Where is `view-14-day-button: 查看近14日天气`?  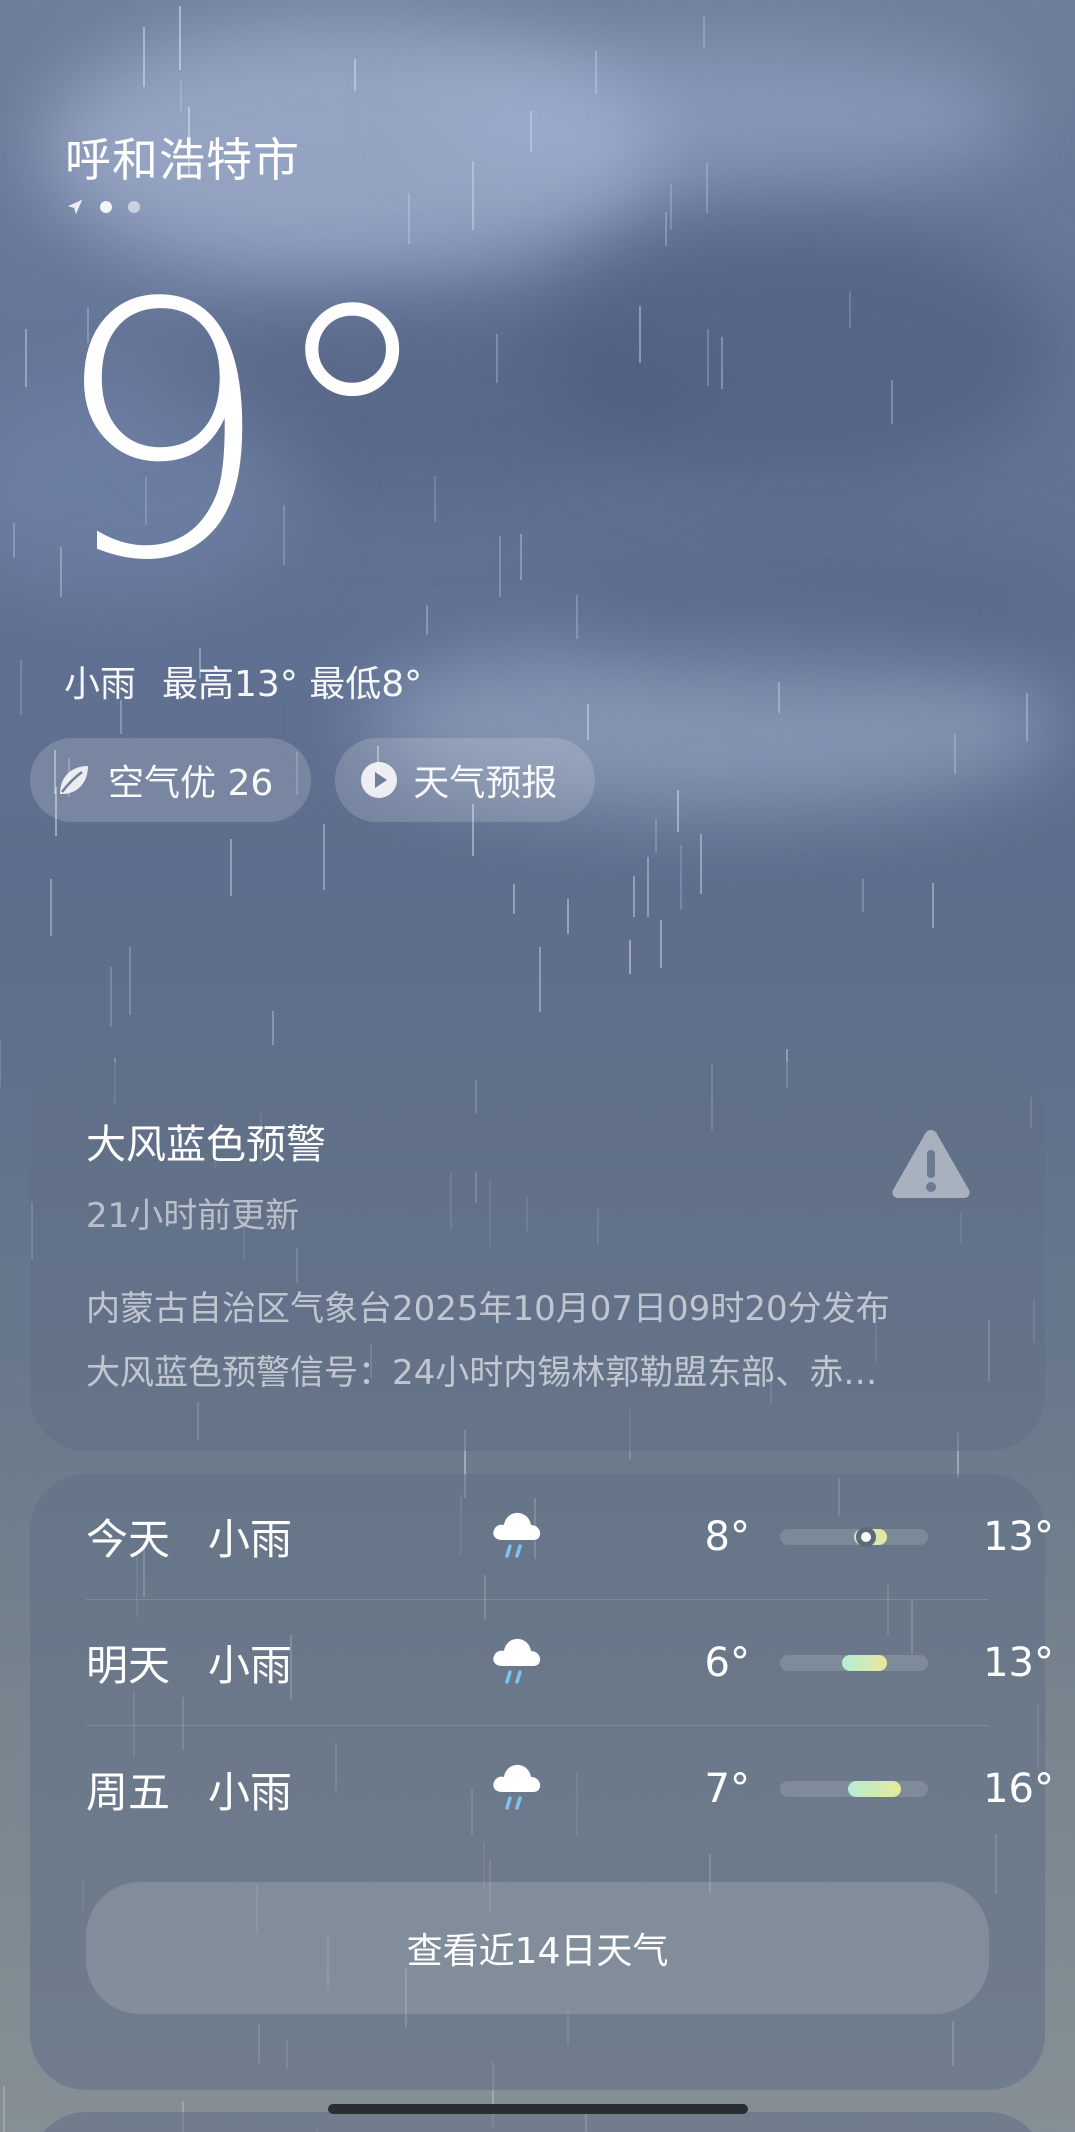
view-14-day-button: 查看近14日天气 is located at coordinates (537, 1948).